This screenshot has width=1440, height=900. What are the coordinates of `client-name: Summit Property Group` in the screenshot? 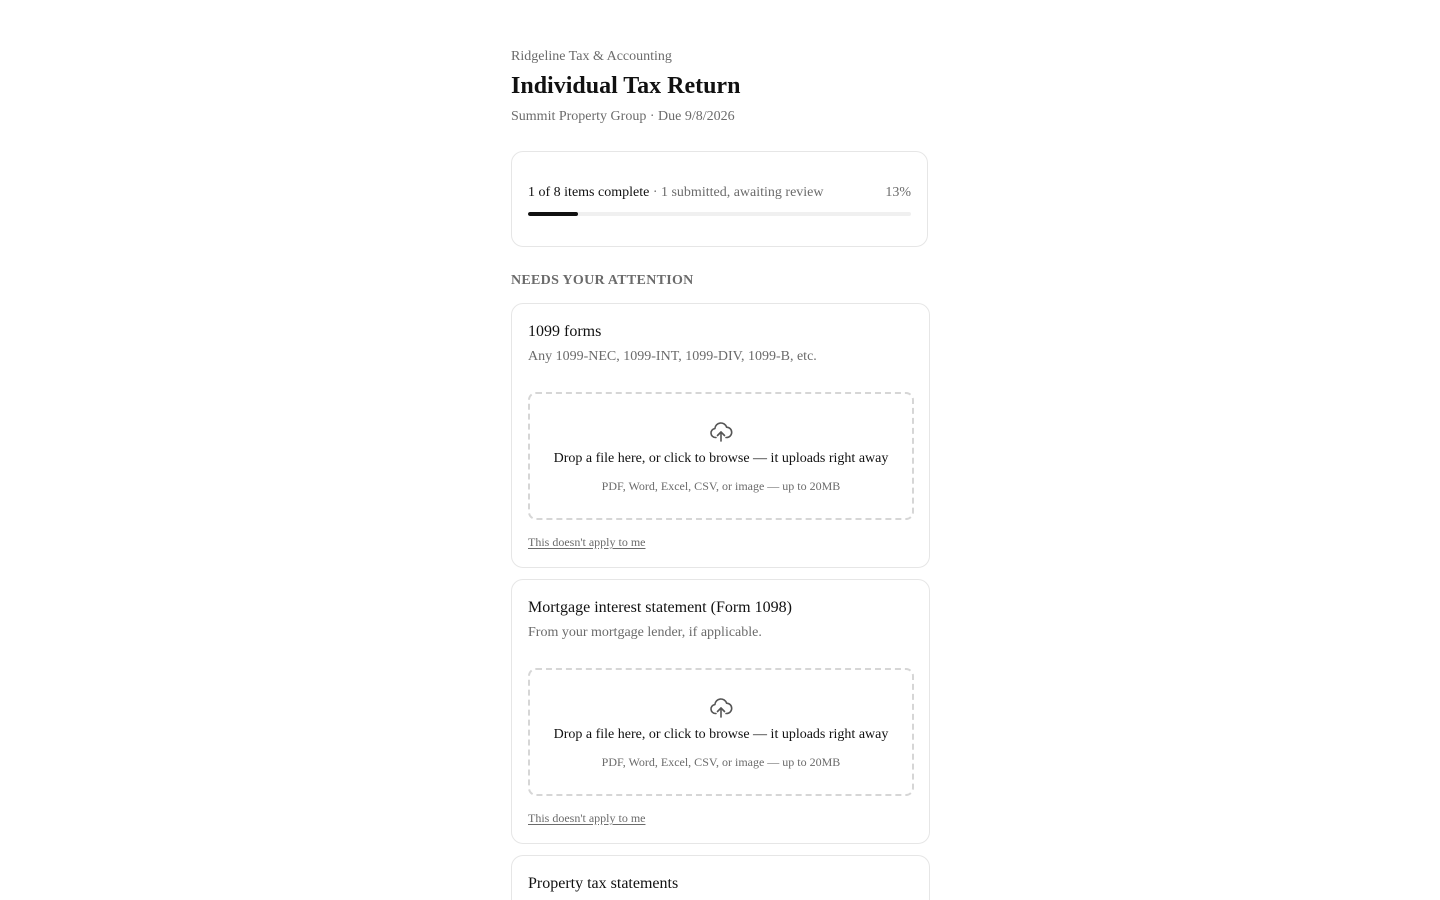 It's located at (579, 116).